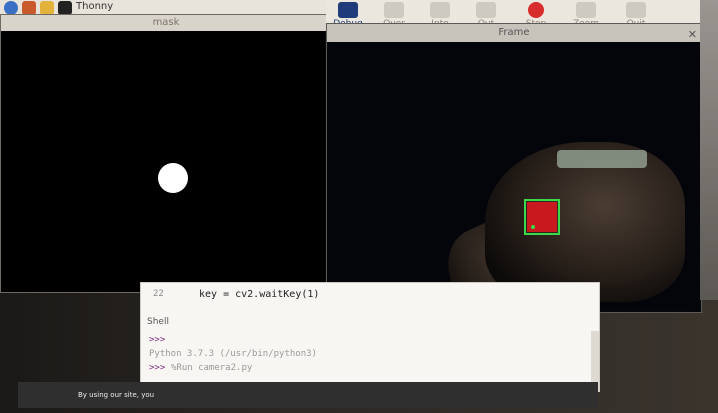  Describe the element at coordinates (486, 10) in the screenshot. I see `step-out-icon` at that location.